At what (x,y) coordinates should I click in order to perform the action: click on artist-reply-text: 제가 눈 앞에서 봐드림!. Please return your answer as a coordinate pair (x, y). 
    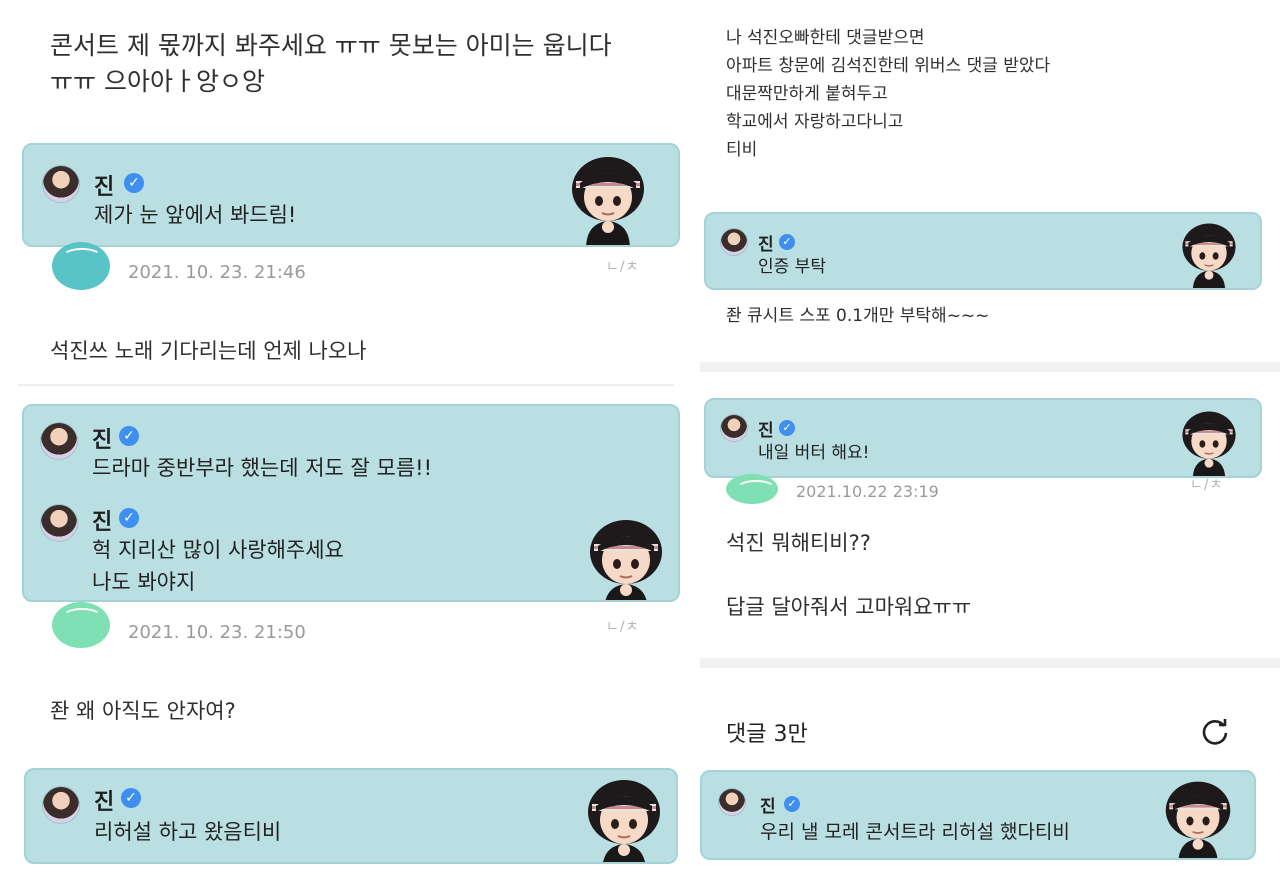
    Looking at the image, I should click on (195, 215).